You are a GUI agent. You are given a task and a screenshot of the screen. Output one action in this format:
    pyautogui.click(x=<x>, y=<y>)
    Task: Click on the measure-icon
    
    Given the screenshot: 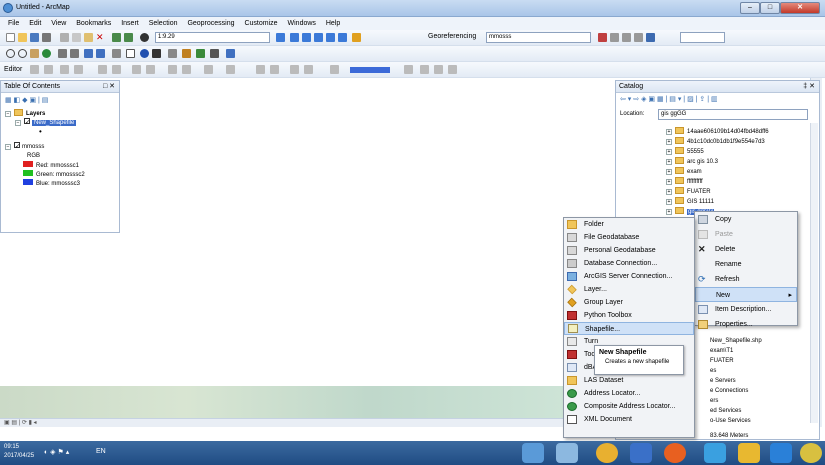 What is the action you would take?
    pyautogui.click(x=186, y=53)
    